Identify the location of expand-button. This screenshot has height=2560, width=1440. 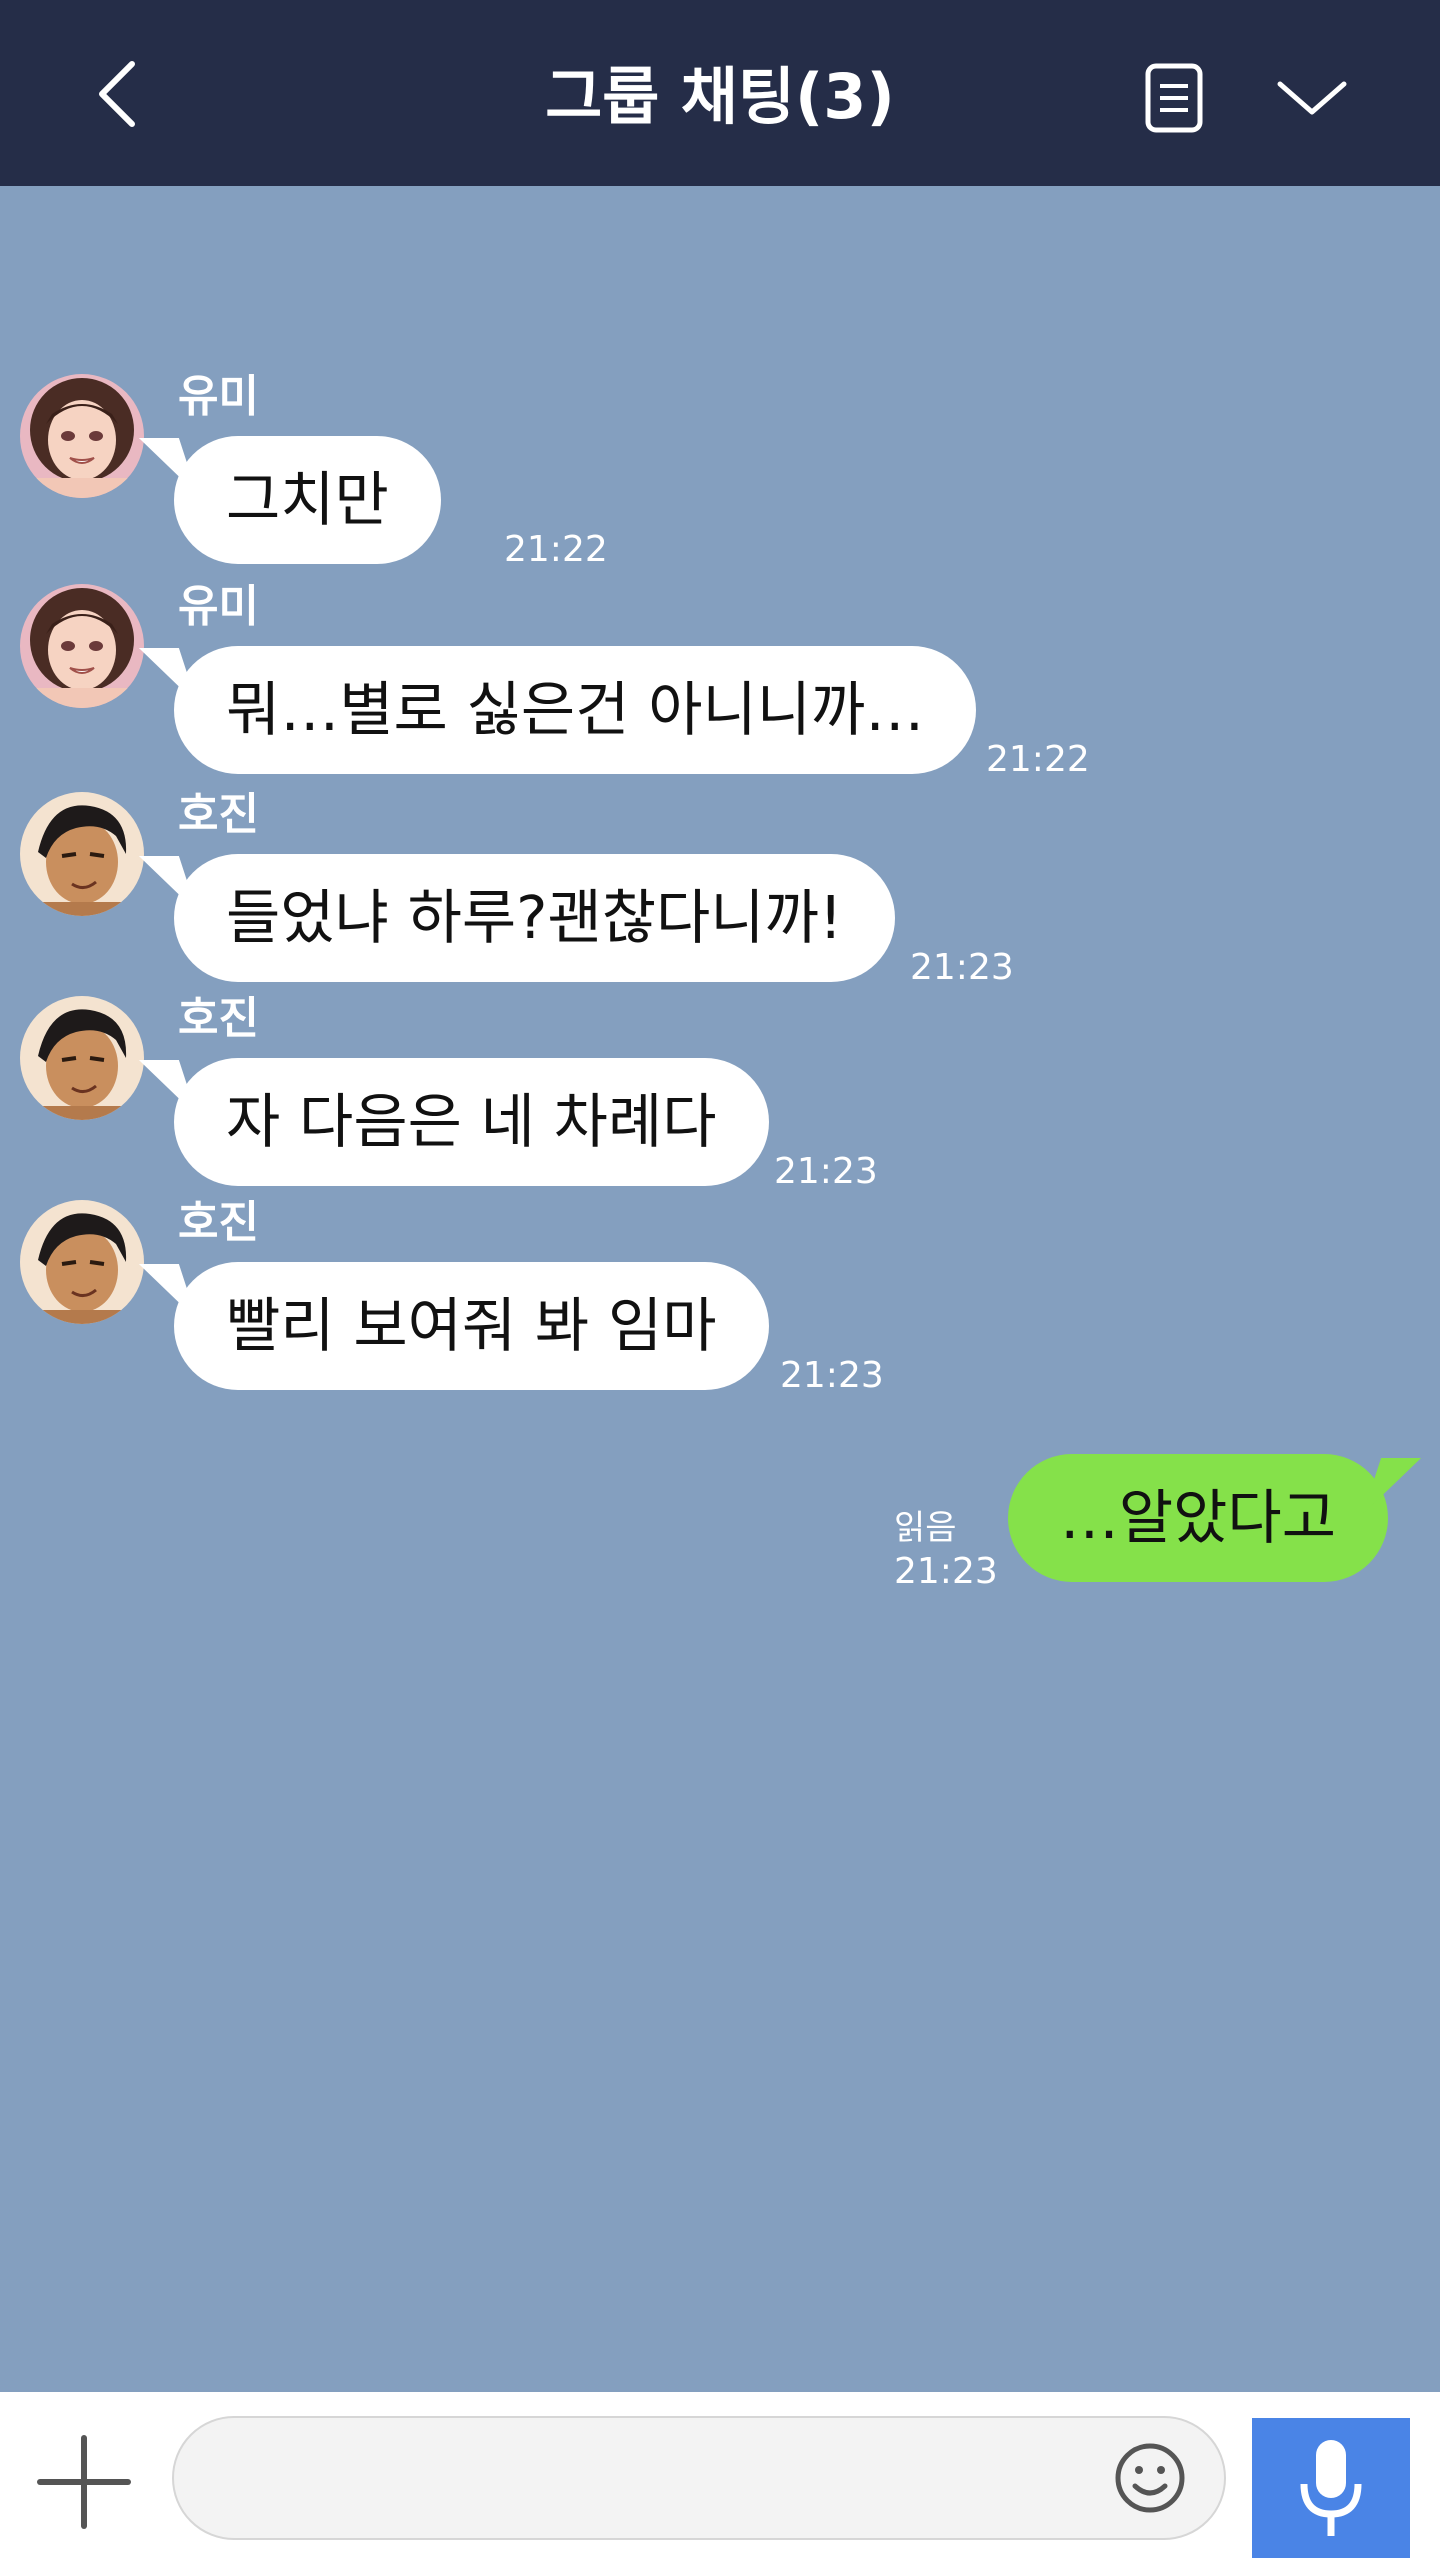
(1312, 98).